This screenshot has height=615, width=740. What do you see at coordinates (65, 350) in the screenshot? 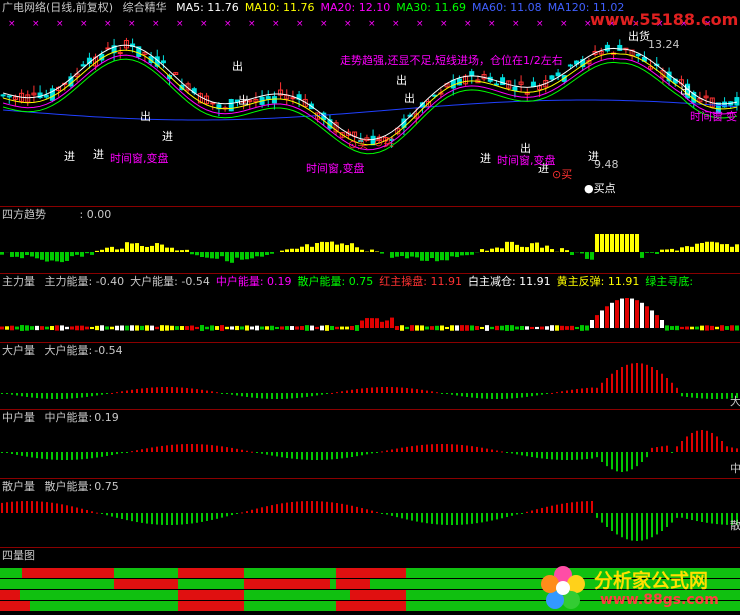
I see `dahu-header: 大户量 大户能量: -0.54` at bounding box center [65, 350].